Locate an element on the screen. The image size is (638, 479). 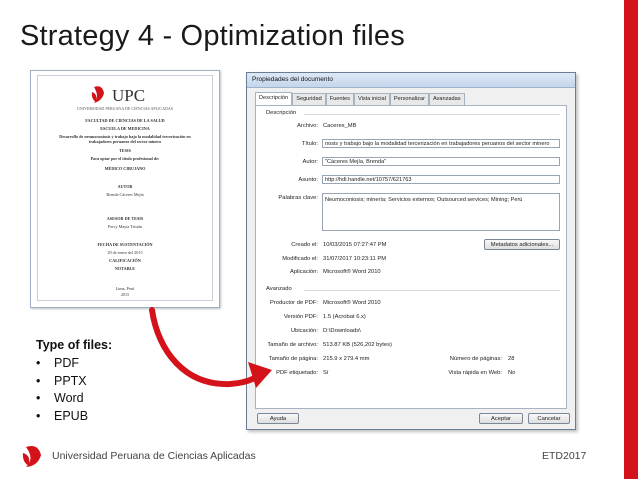
upc-footer-logo-icon is located at coordinates (31, 456).